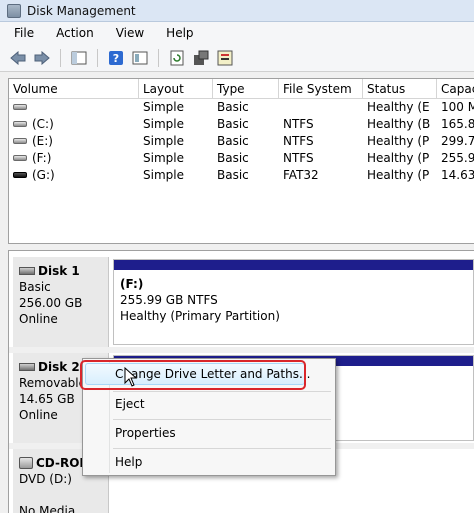 This screenshot has width=474, height=513. Describe the element at coordinates (74, 124) in the screenshot. I see `volume-cell: (C:)` at that location.